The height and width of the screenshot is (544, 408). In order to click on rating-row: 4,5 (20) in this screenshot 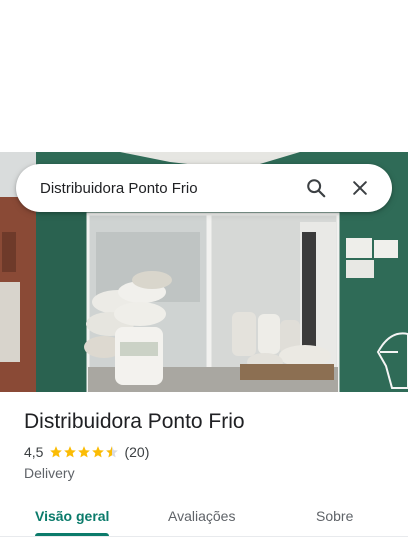, I will do `click(86, 452)`.